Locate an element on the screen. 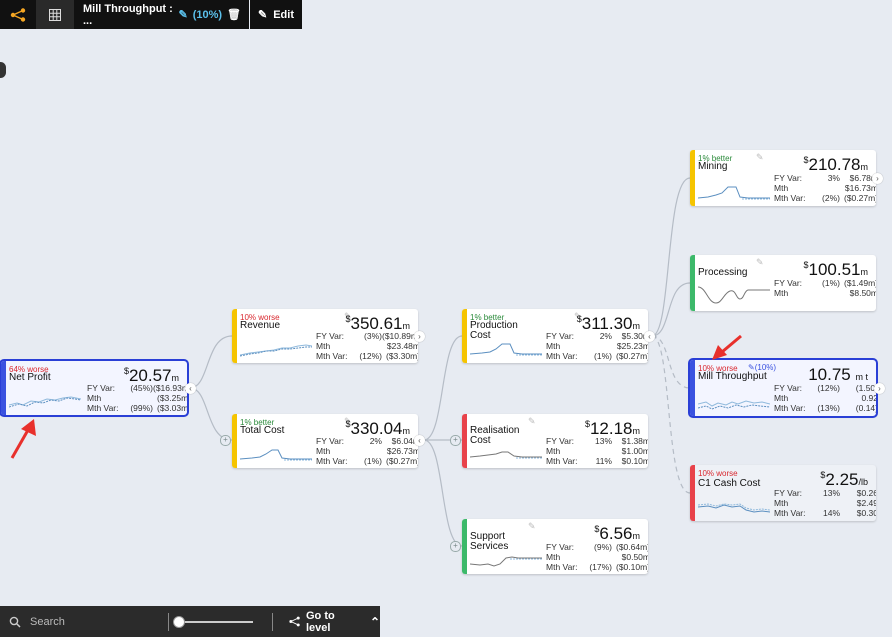 The image size is (892, 637). row-amount: ($3.30m) is located at coordinates (401, 356).